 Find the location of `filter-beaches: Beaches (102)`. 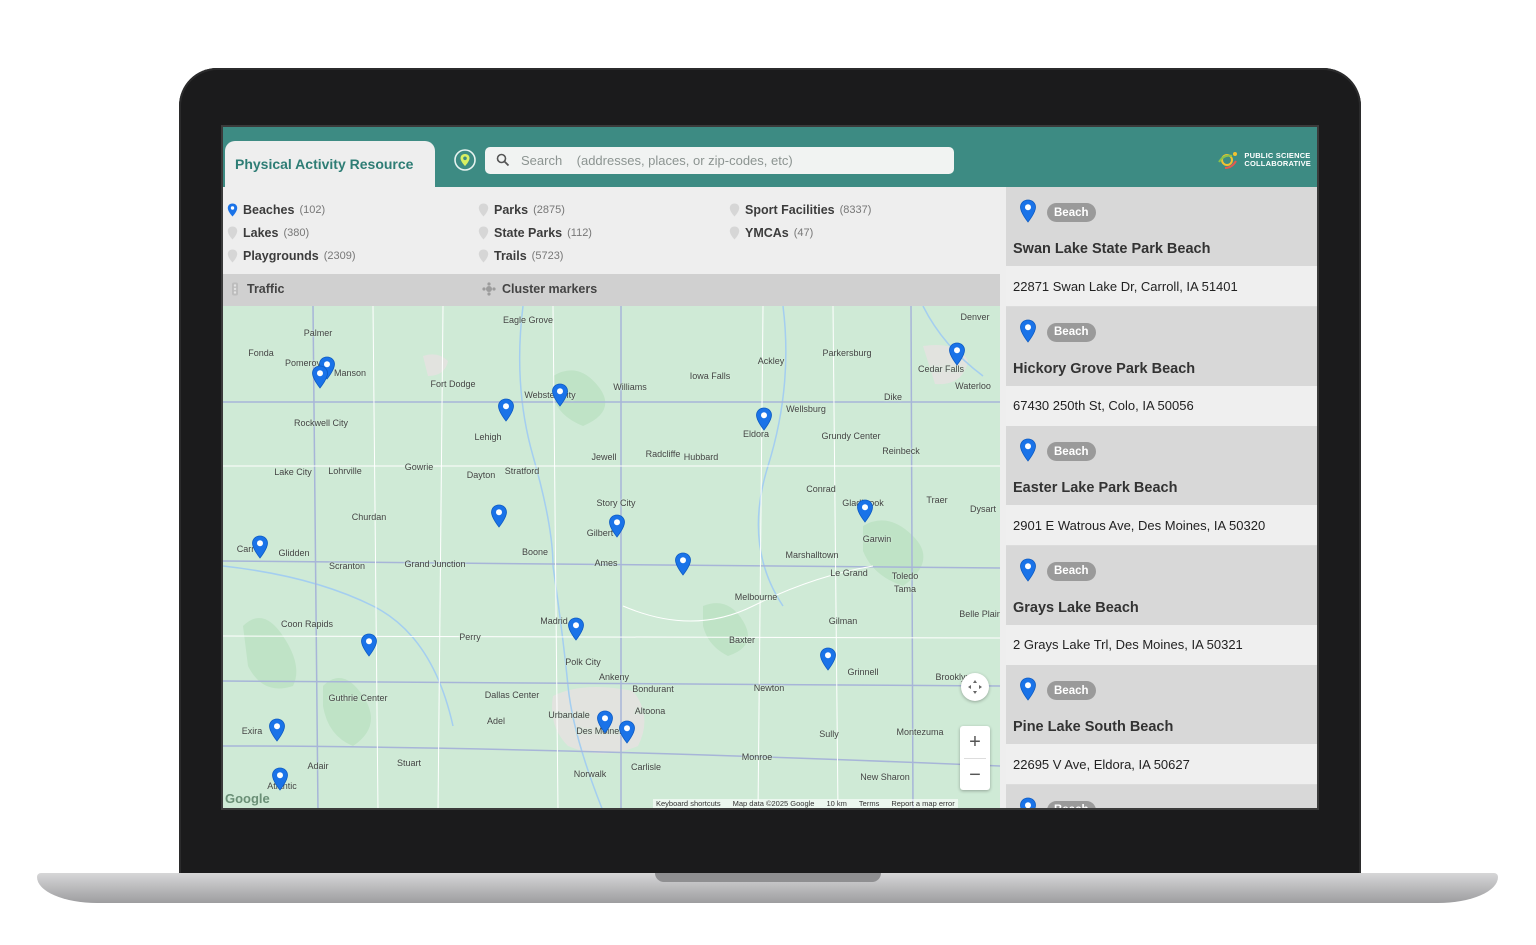

filter-beaches: Beaches (102) is located at coordinates (291, 209).